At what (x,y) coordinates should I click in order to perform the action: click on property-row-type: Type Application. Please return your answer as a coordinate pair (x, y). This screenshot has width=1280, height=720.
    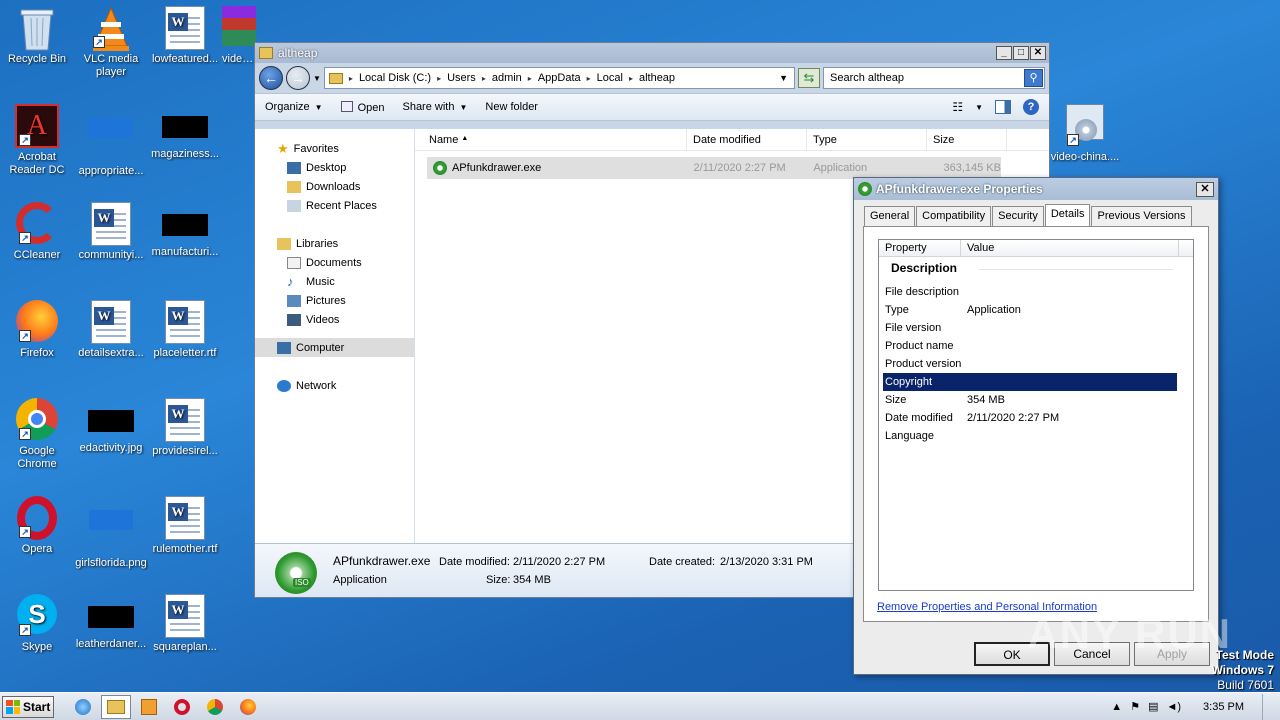
    Looking at the image, I should click on (1030, 310).